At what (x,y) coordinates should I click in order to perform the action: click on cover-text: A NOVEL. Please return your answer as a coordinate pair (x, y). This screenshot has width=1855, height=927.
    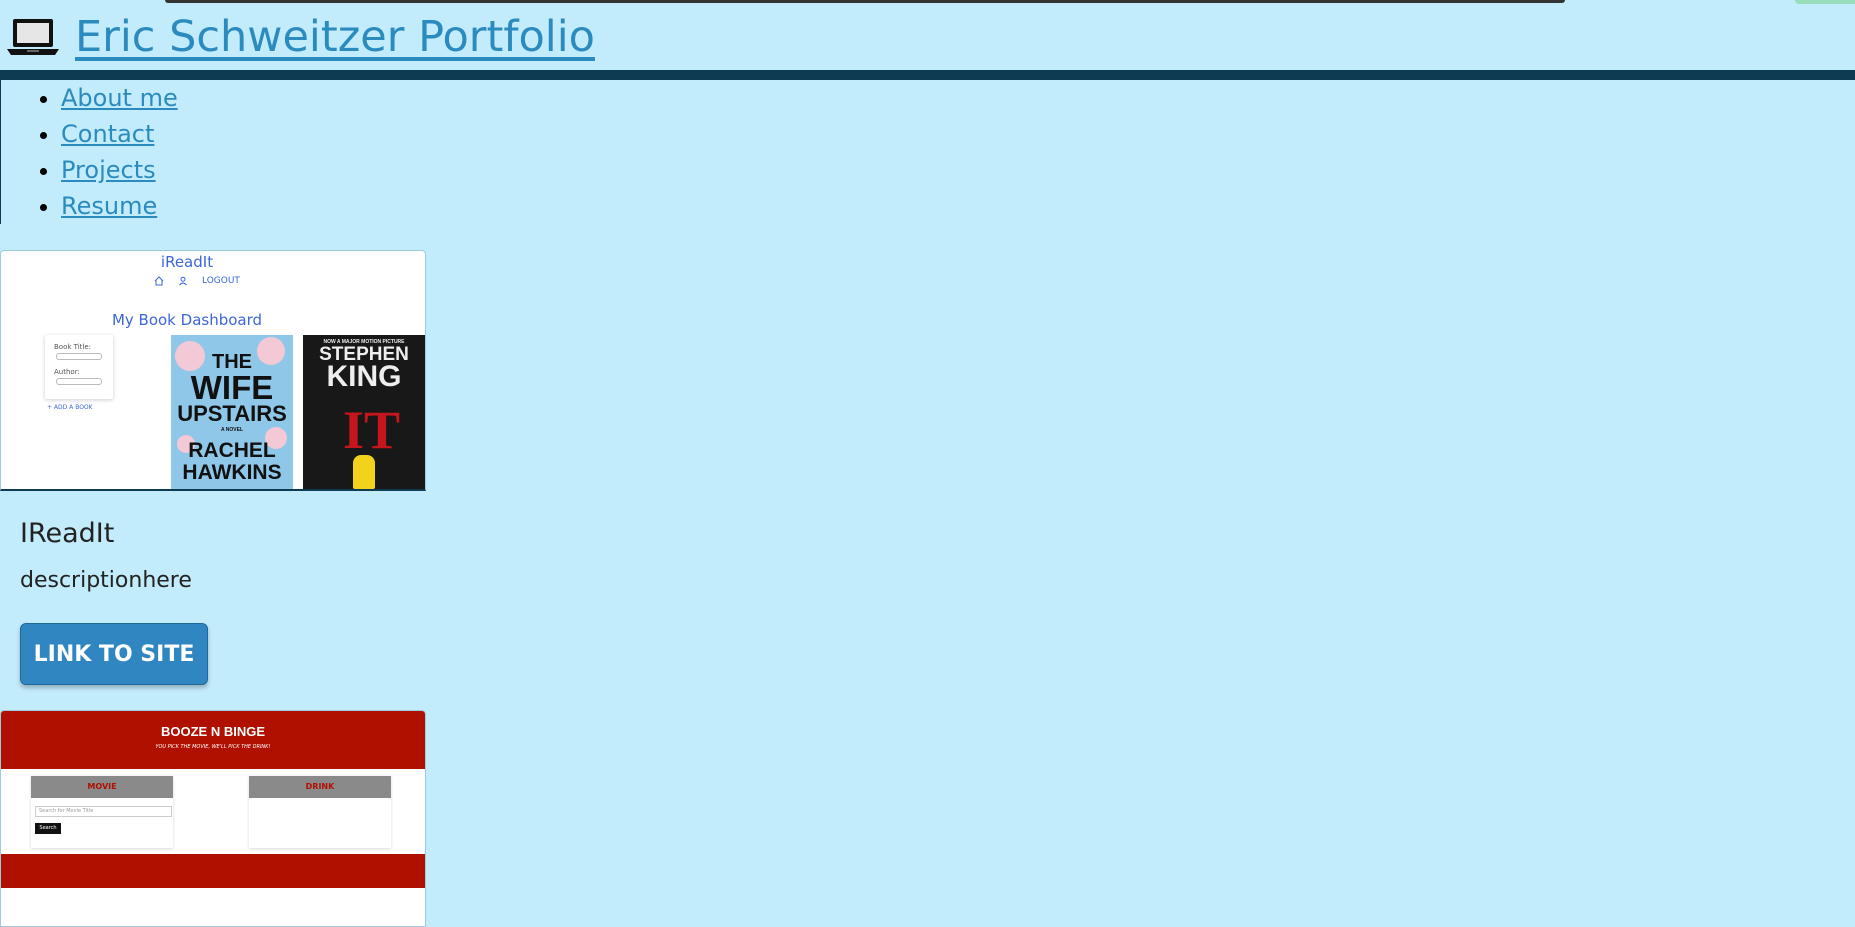
    Looking at the image, I should click on (232, 430).